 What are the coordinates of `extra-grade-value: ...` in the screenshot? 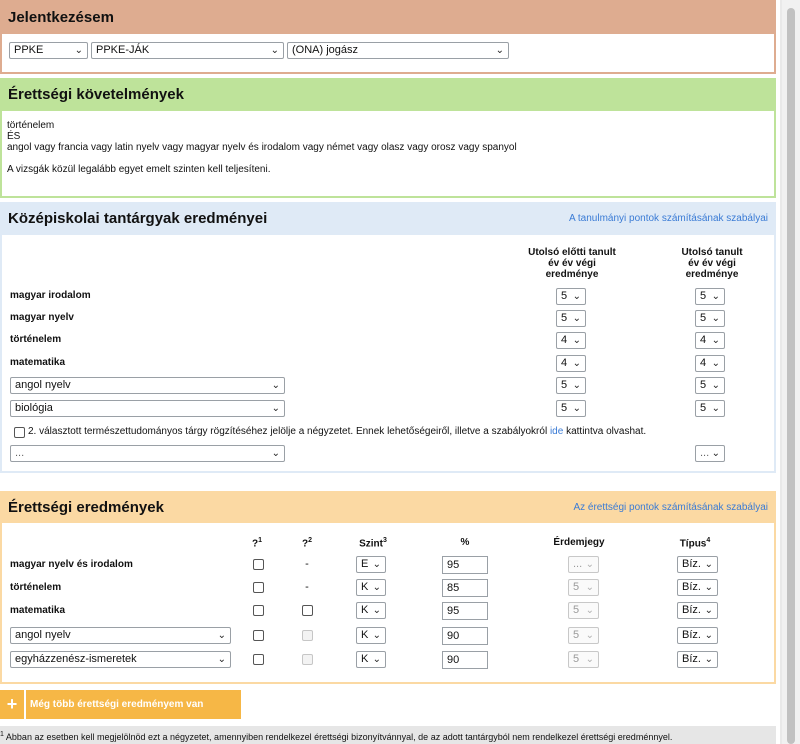 It's located at (705, 453).